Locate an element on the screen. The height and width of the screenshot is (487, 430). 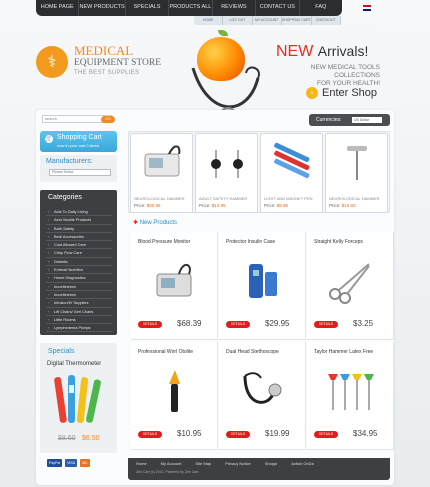
forceps-image is located at coordinates (349, 283).